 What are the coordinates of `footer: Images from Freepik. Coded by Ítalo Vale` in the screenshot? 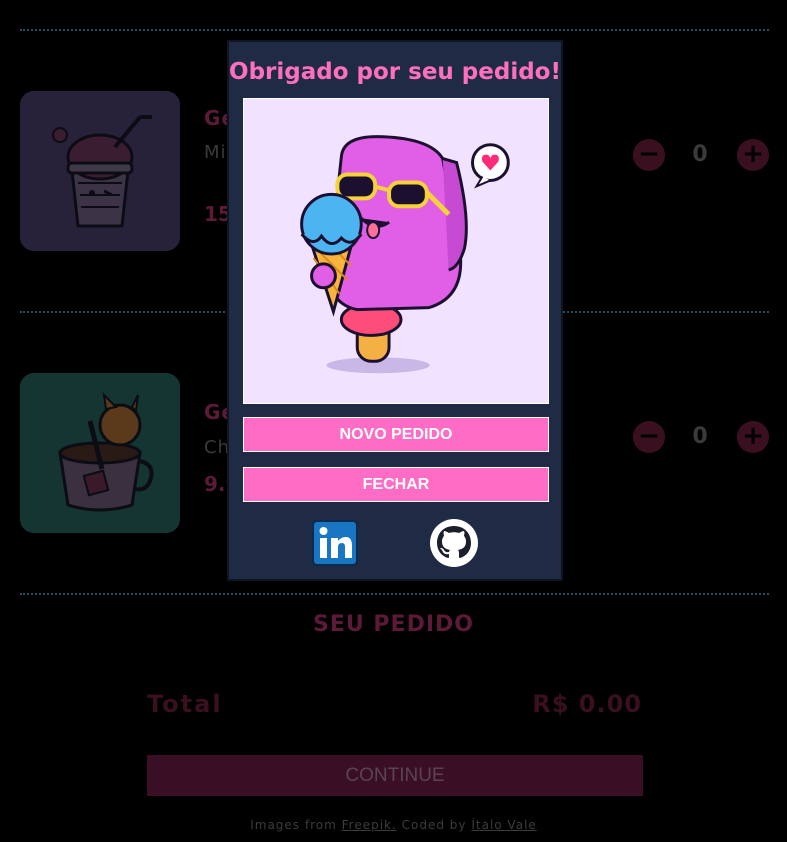 It's located at (393, 825).